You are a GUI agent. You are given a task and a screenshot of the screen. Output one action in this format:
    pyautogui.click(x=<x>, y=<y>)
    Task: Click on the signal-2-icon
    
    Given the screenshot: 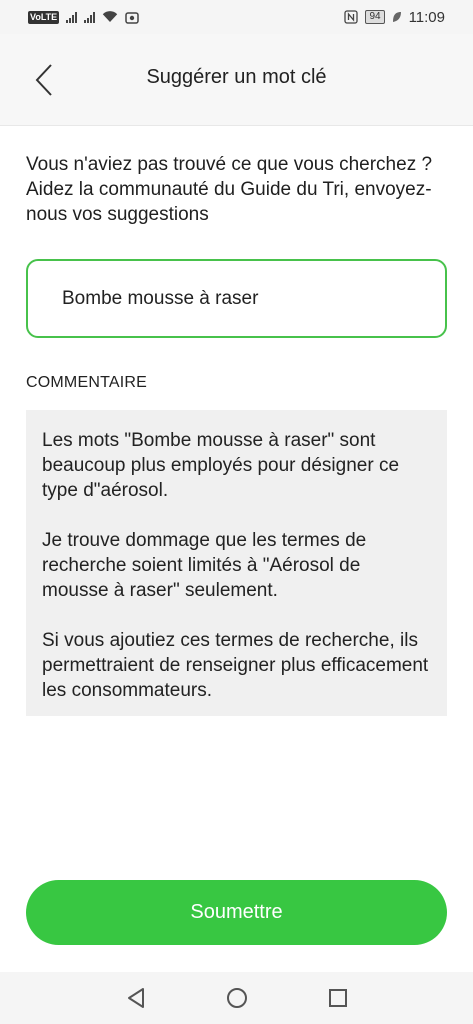 What is the action you would take?
    pyautogui.click(x=90, y=17)
    